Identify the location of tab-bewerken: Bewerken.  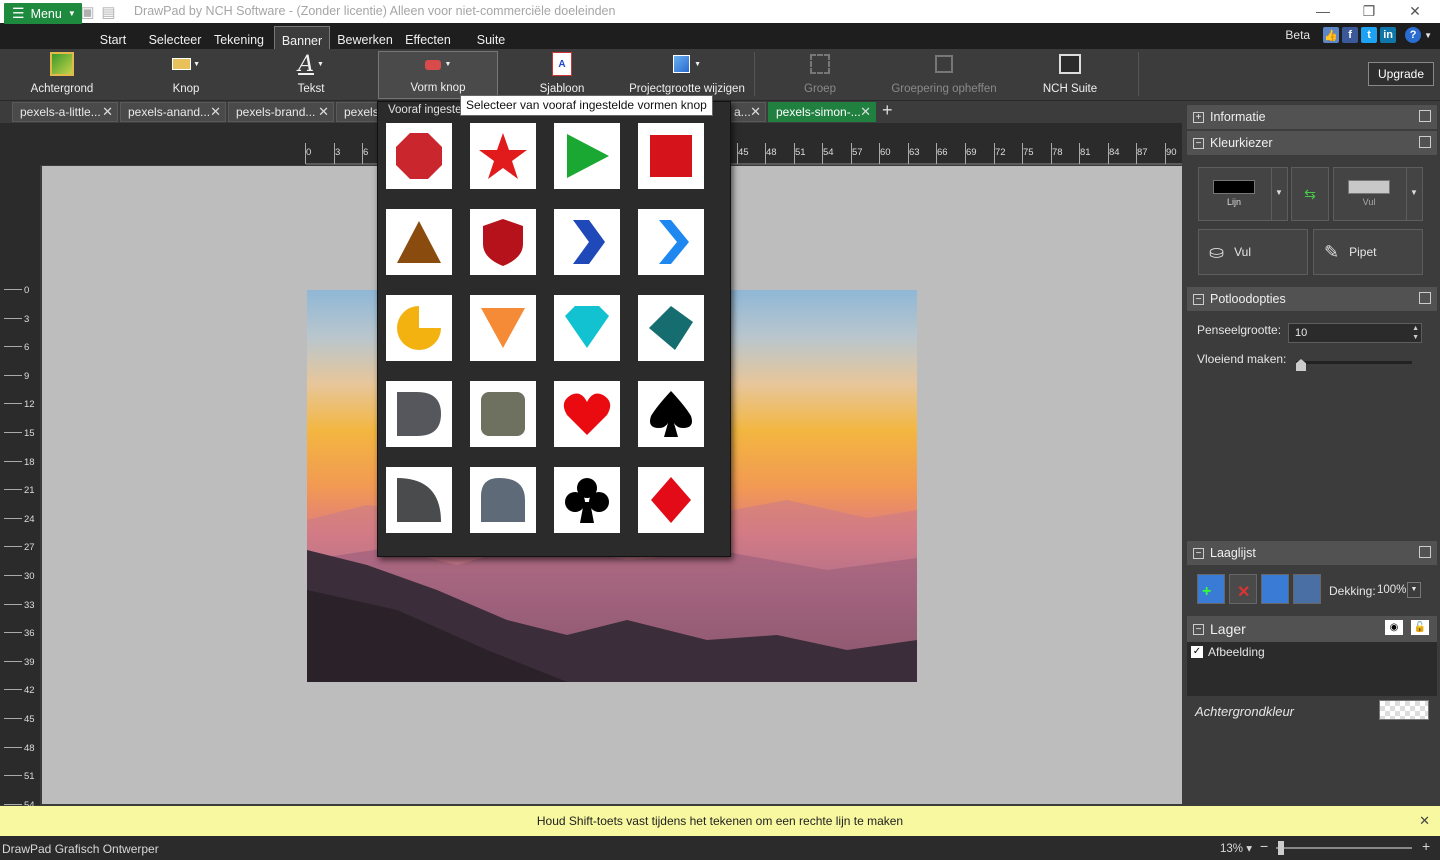
(365, 37).